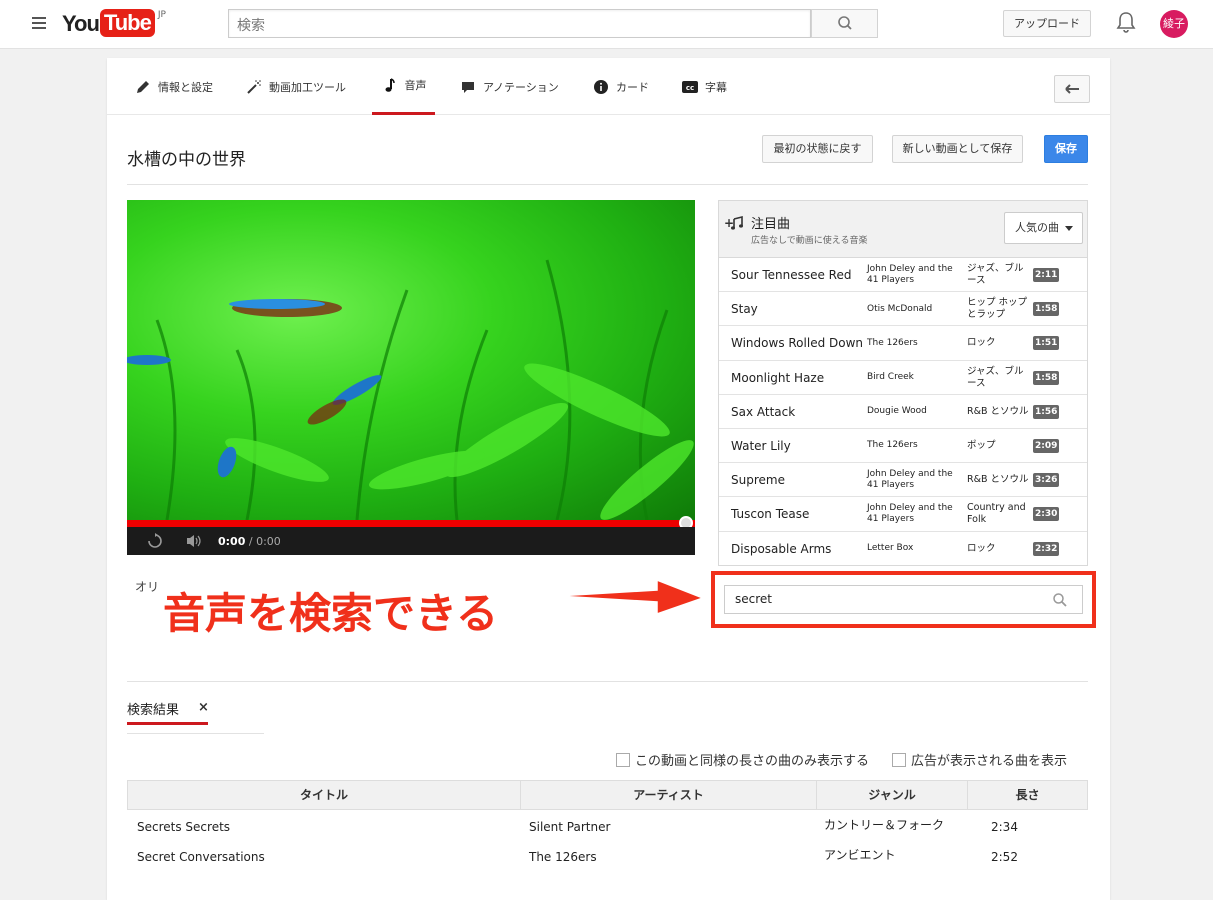 This screenshot has width=1213, height=900. Describe the element at coordinates (778, 377) in the screenshot. I see `track-title: Moonlight Haze` at that location.